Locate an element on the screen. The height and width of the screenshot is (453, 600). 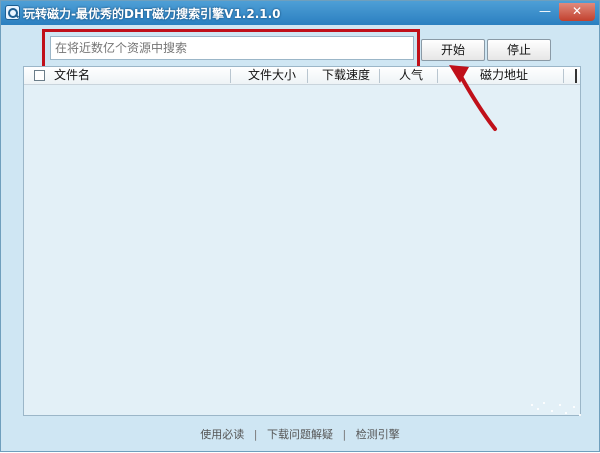
footer-link-check-engine: 检测引擎 is located at coordinates (378, 434).